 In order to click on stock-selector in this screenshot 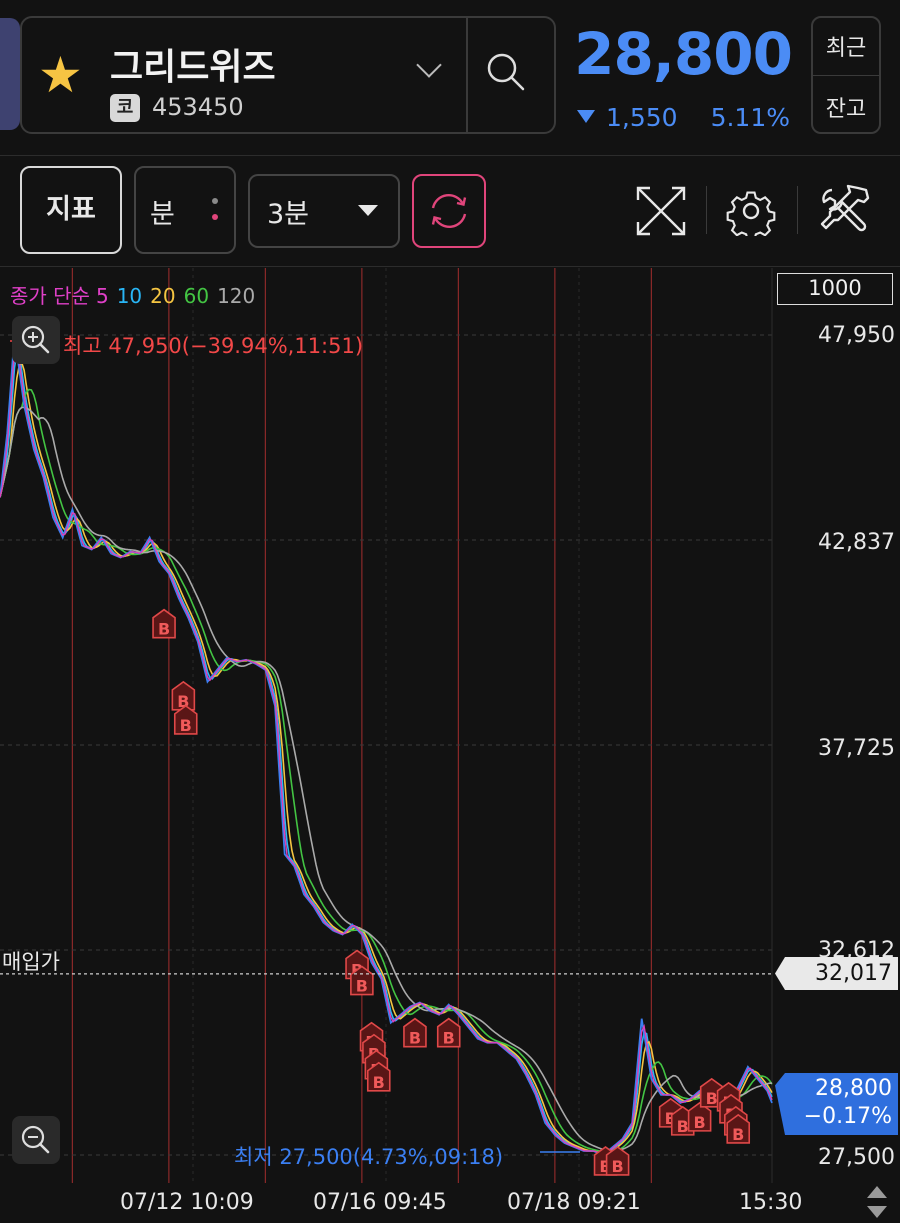, I will do `click(288, 75)`.